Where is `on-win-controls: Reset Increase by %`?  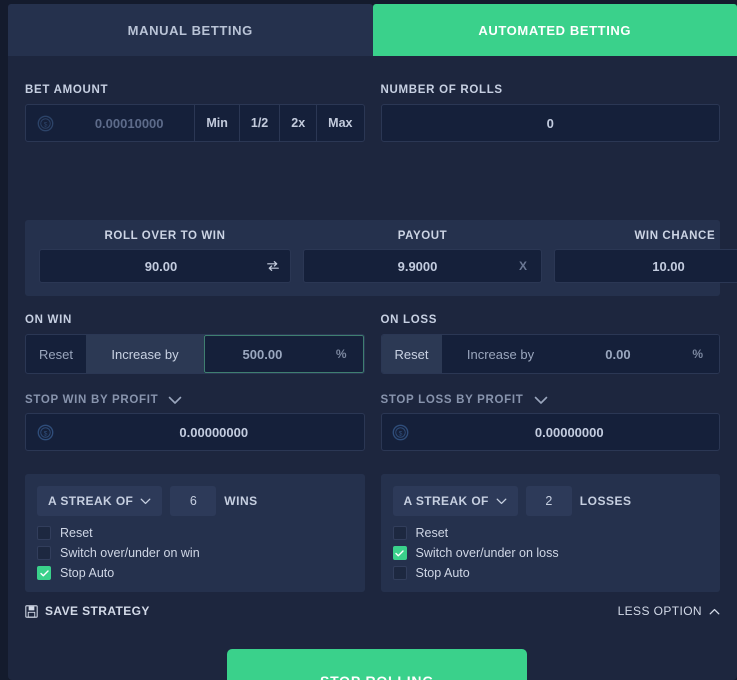
on-win-controls: Reset Increase by % is located at coordinates (195, 354).